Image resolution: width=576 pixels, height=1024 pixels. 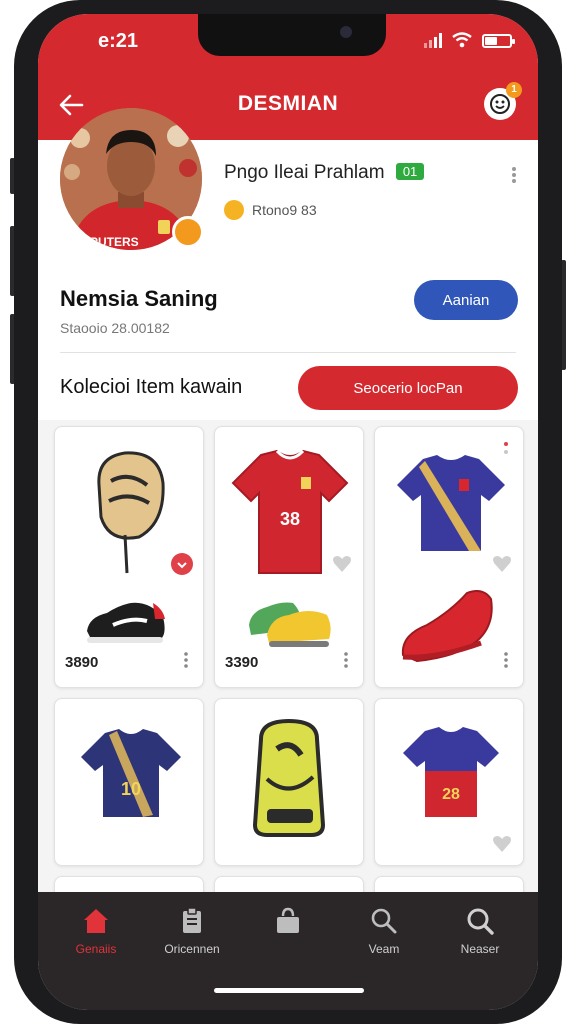 I want to click on status-bar: e:21, so click(x=288, y=43).